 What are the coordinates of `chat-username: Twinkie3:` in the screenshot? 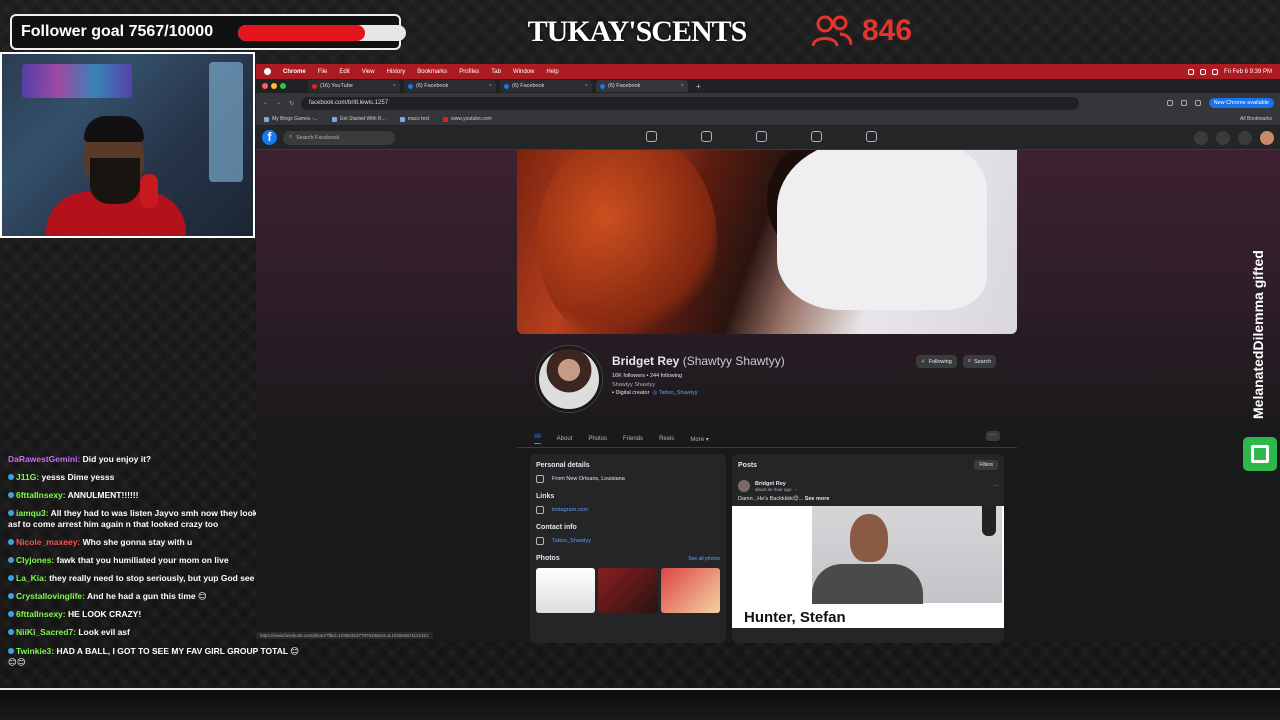 It's located at (35, 651).